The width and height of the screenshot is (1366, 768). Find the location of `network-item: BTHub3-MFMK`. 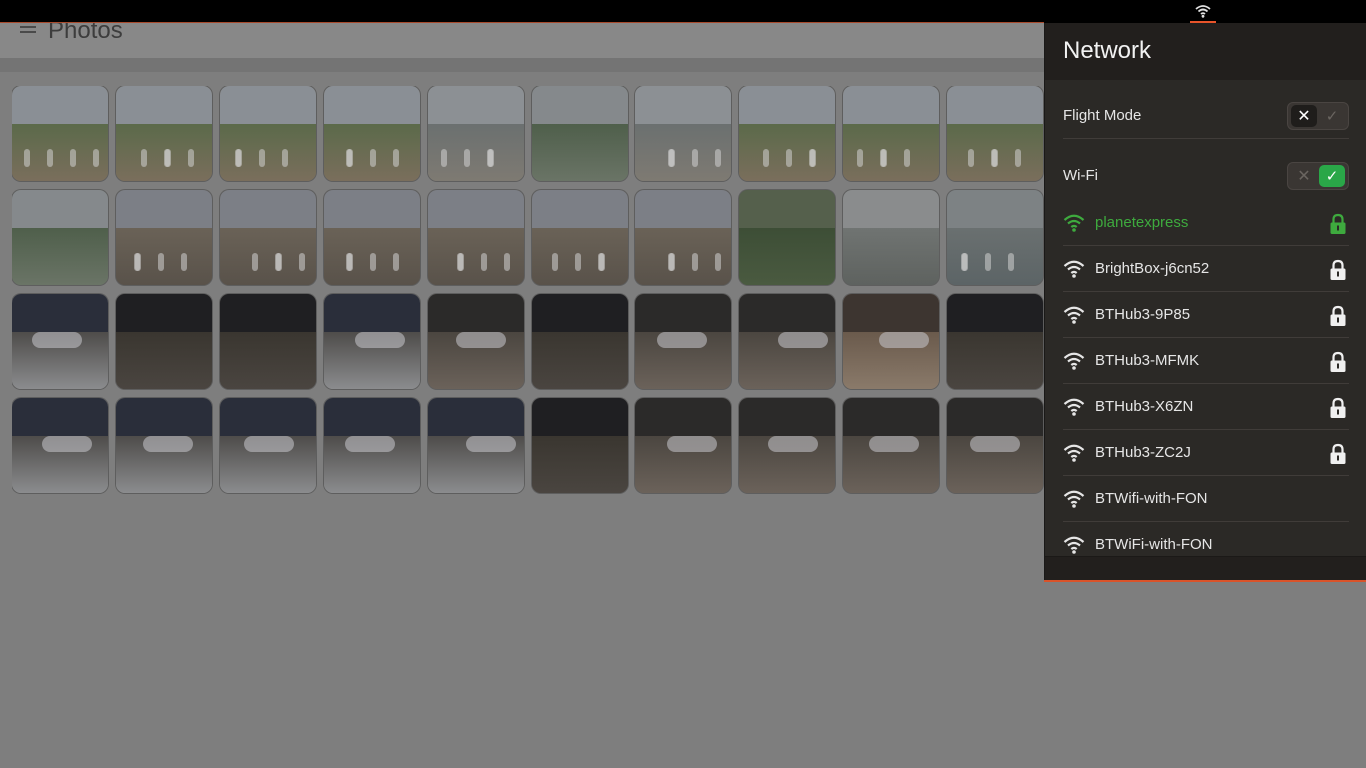

network-item: BTHub3-MFMK is located at coordinates (1206, 361).